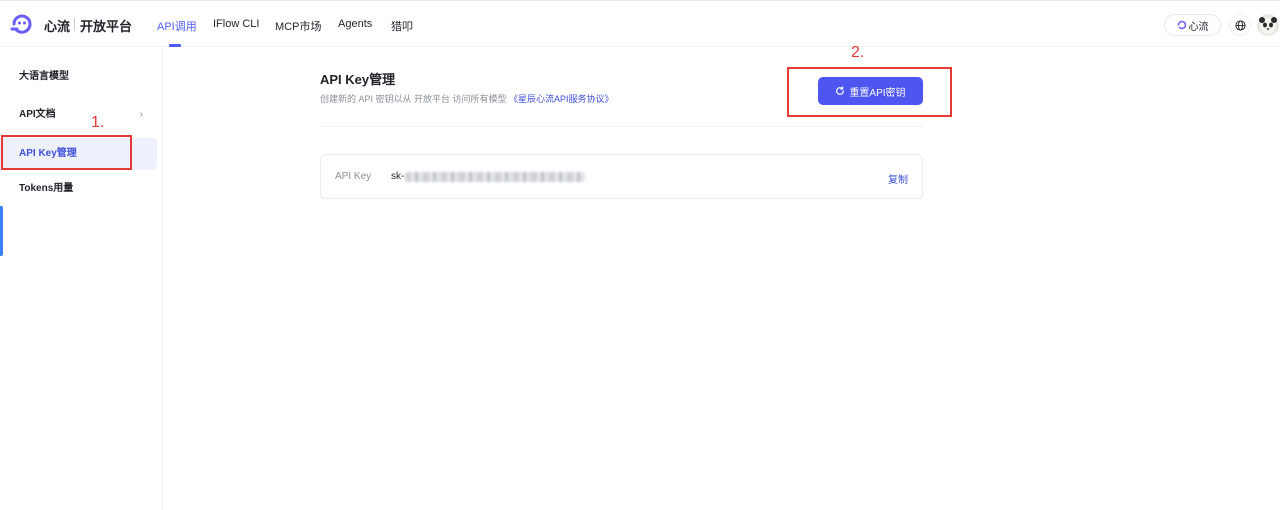 The height and width of the screenshot is (510, 1280). I want to click on nav-active-indicator, so click(175, 45).